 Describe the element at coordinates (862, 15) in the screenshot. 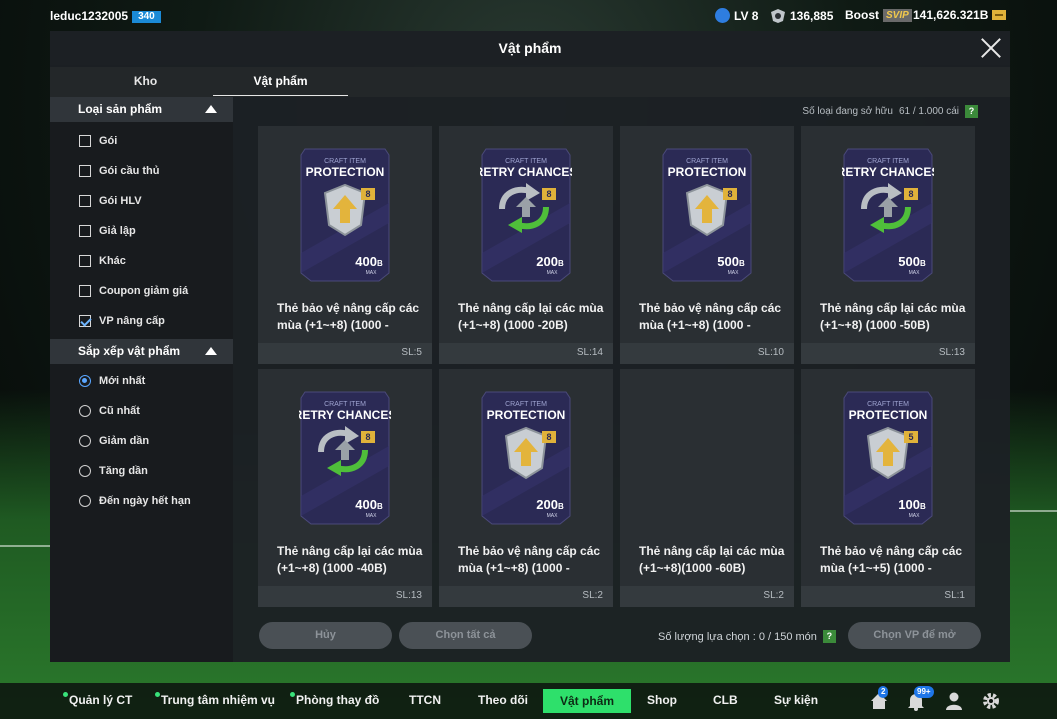

I see `boost-label: Boost` at that location.